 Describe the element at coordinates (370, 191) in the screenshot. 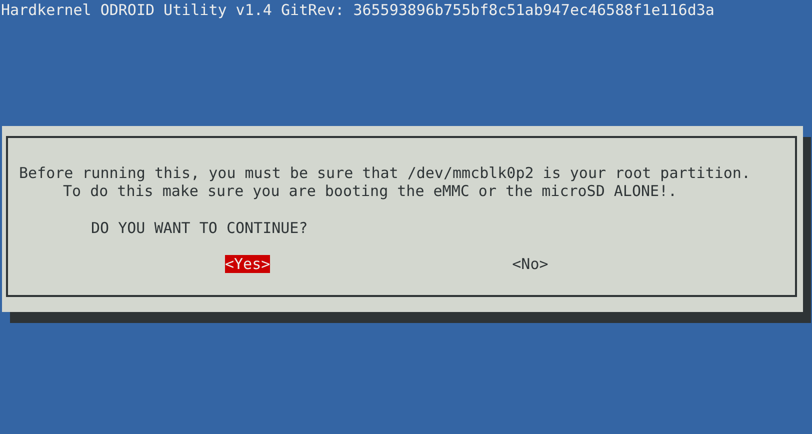

I see `message-text: To do this make sure you are booting the eMMC or the microSD ALONE!.` at that location.